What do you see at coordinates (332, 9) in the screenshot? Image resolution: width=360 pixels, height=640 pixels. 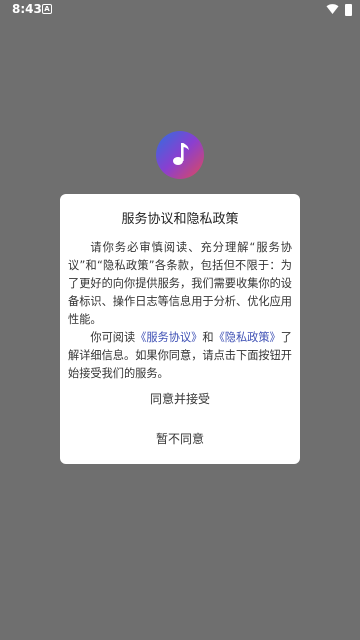 I see `wifi-icon` at bounding box center [332, 9].